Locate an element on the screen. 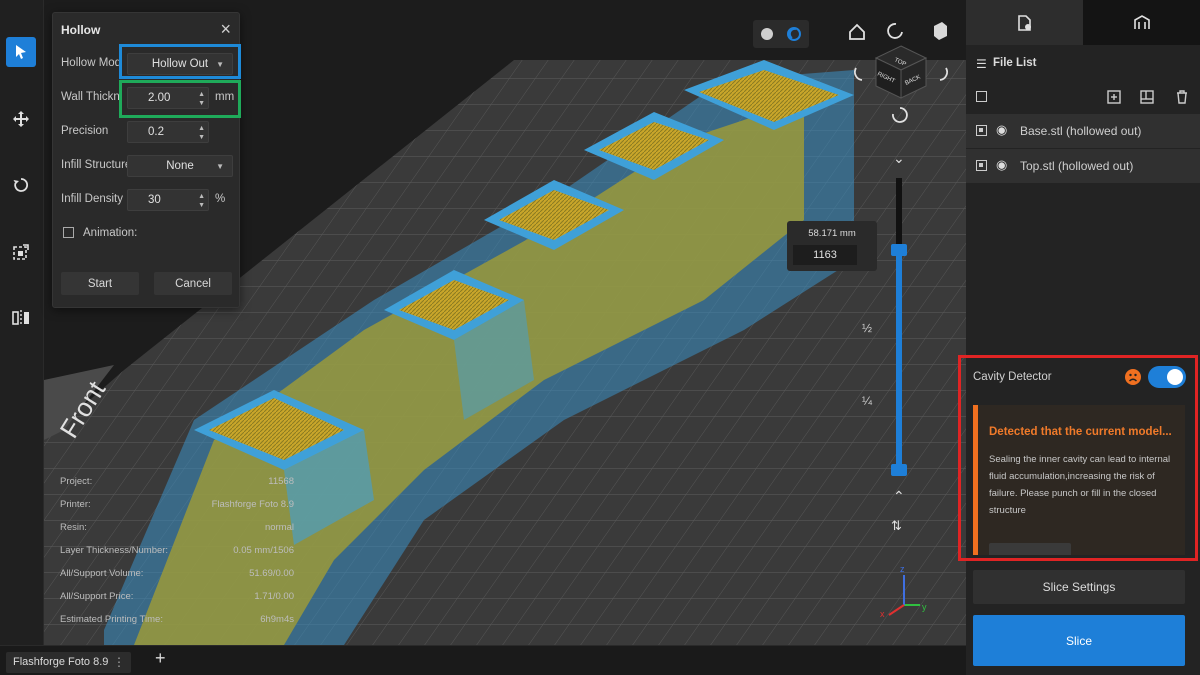  hollow-mode-label: Hollow Mod is located at coordinates (91, 63).